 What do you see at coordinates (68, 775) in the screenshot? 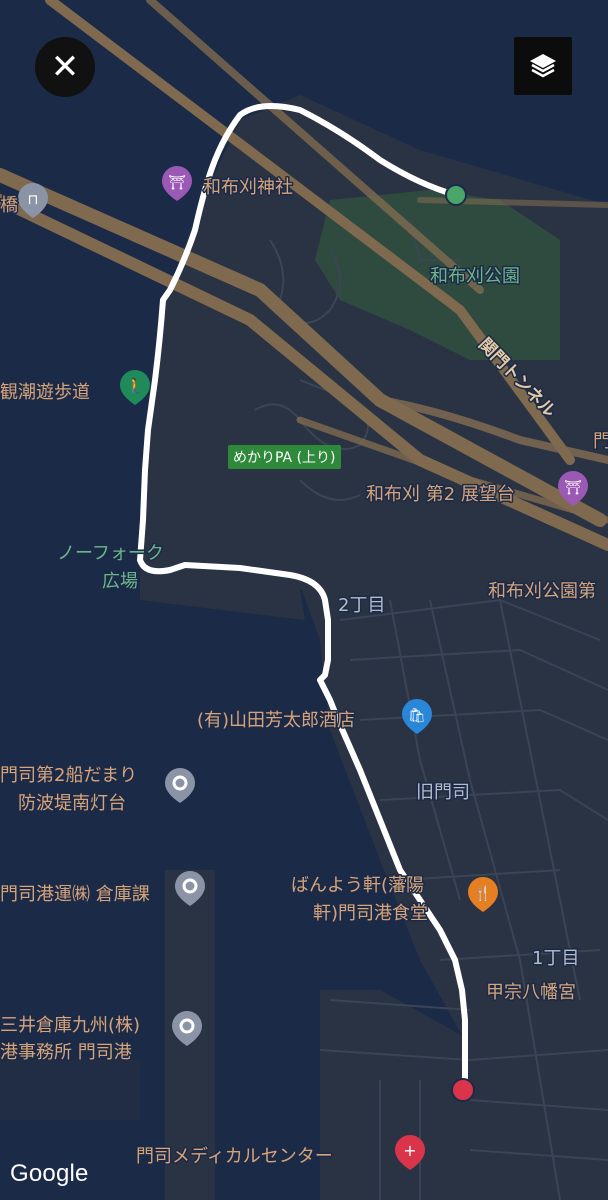
I see `label-lighthouse-1: 門司第2船だまり` at bounding box center [68, 775].